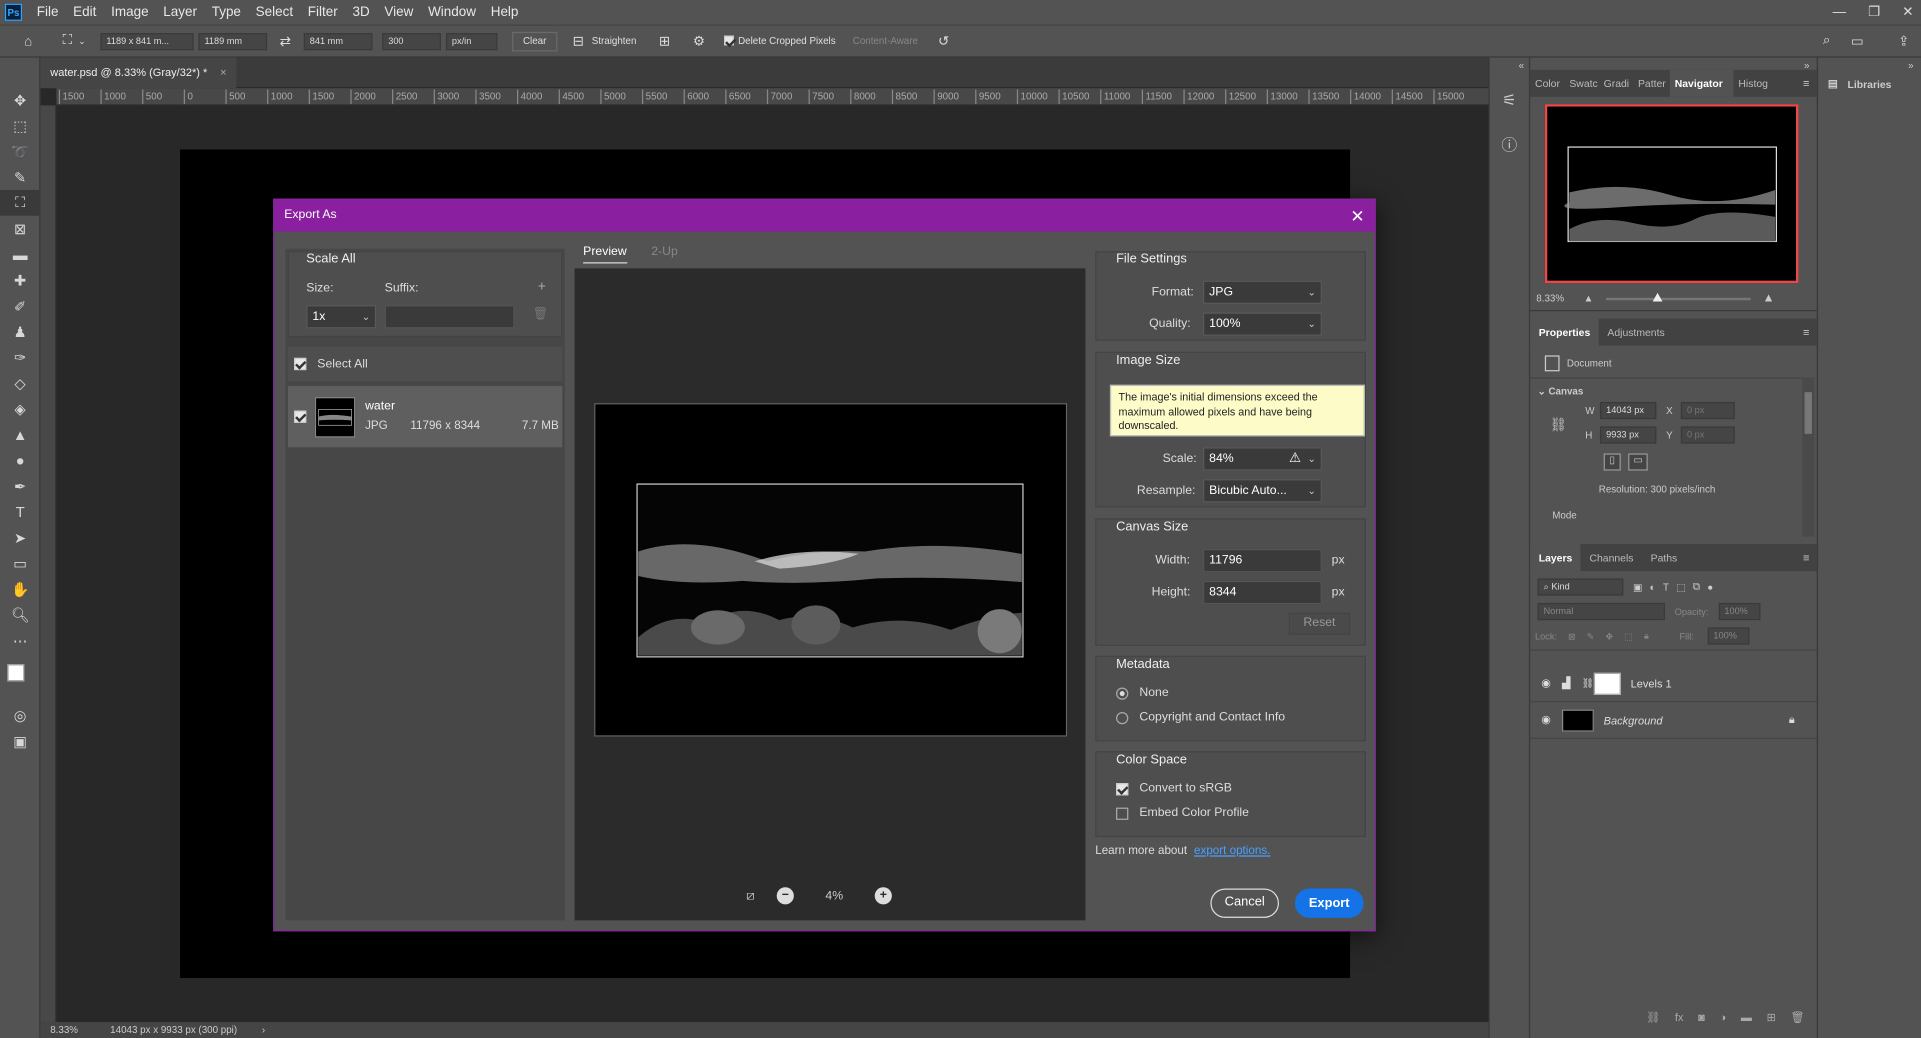 Image resolution: width=1921 pixels, height=1038 pixels. What do you see at coordinates (471, 41) in the screenshot?
I see `resolution-unit-select: px/in` at bounding box center [471, 41].